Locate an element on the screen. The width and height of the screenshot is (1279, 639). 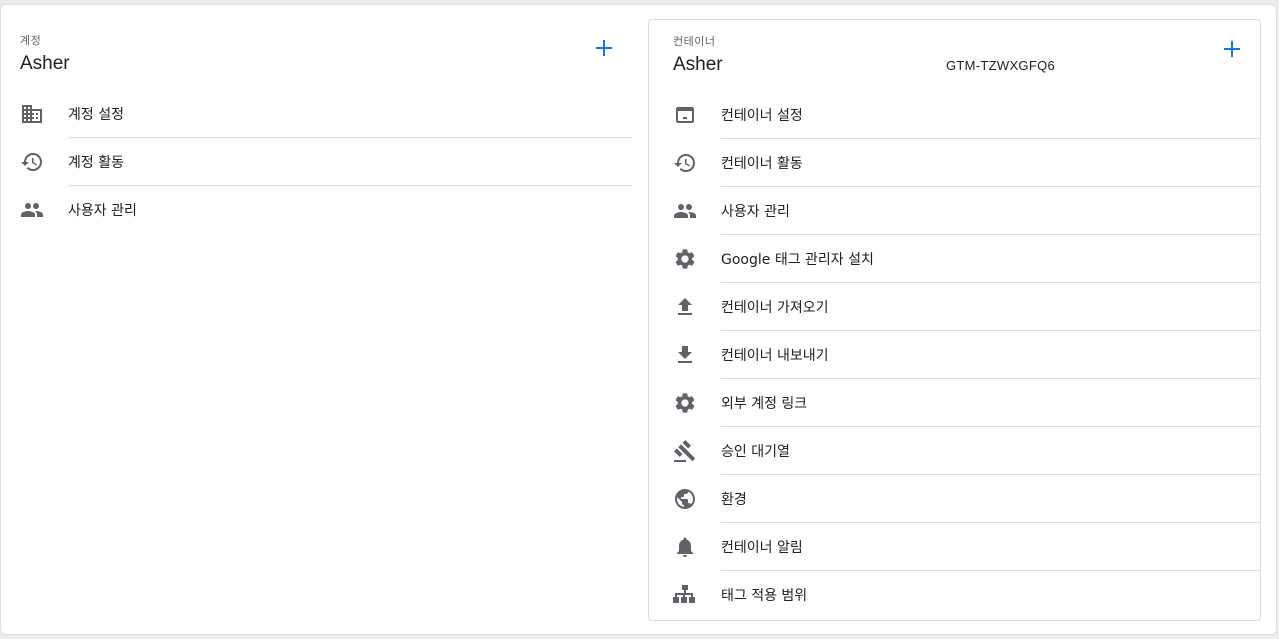
gavel-icon is located at coordinates (685, 451).